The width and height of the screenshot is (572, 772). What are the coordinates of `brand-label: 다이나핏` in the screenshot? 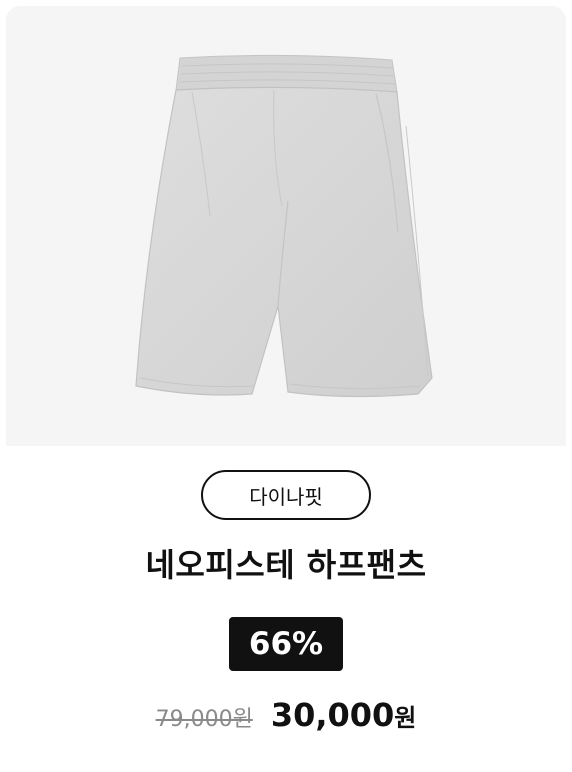 It's located at (286, 496).